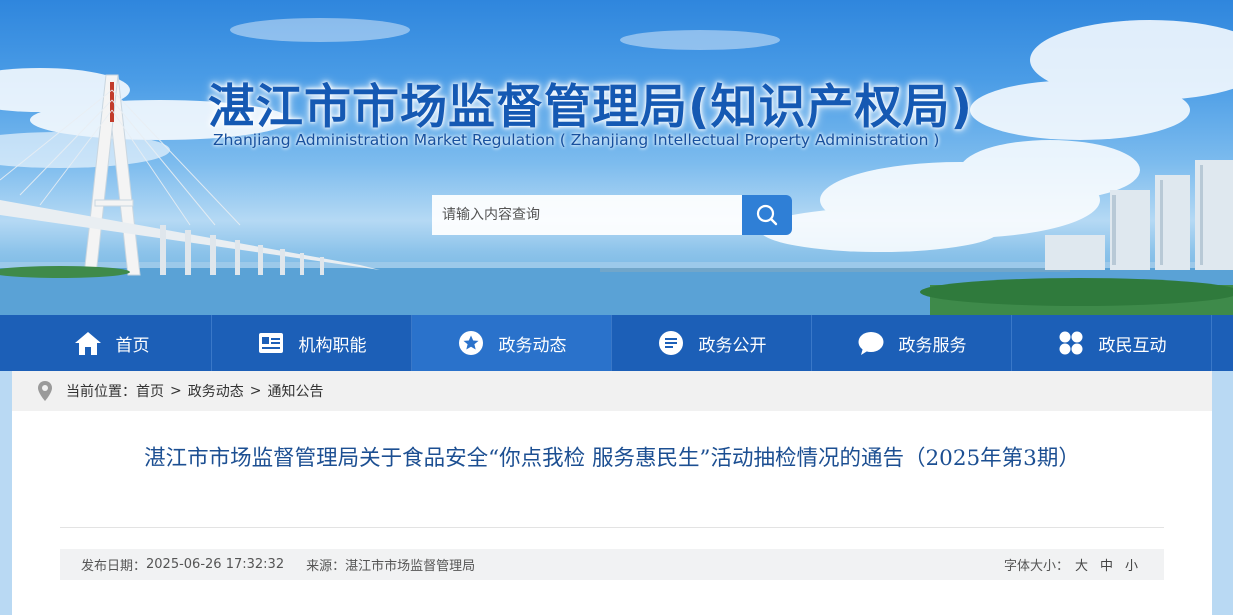 The height and width of the screenshot is (615, 1233). I want to click on font-size-large-button: 大, so click(1081, 564).